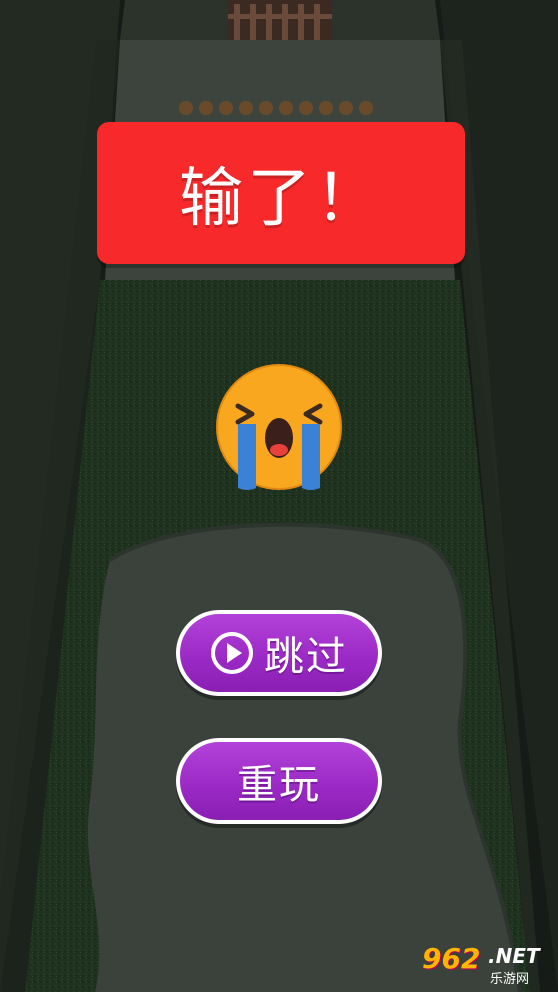 The image size is (558, 992). I want to click on crying-face-icon, so click(279, 427).